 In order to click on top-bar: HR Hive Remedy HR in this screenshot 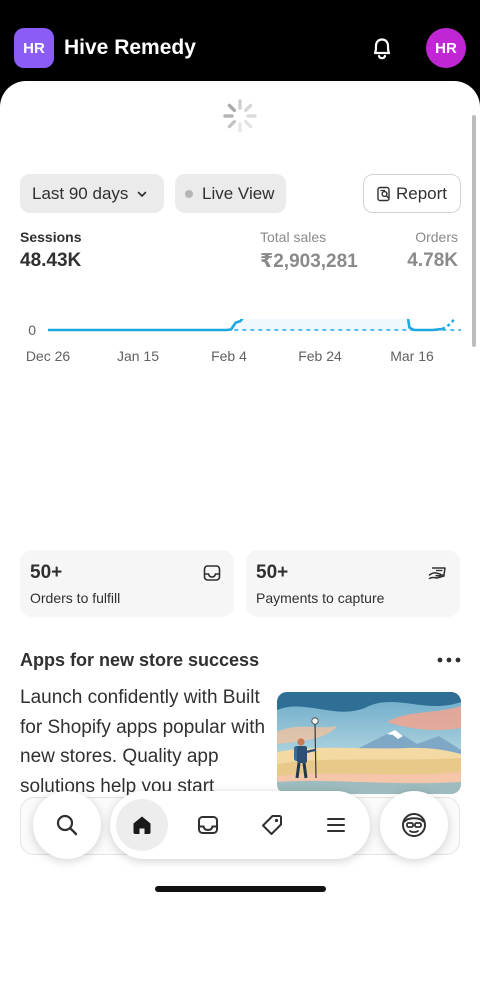, I will do `click(240, 45)`.